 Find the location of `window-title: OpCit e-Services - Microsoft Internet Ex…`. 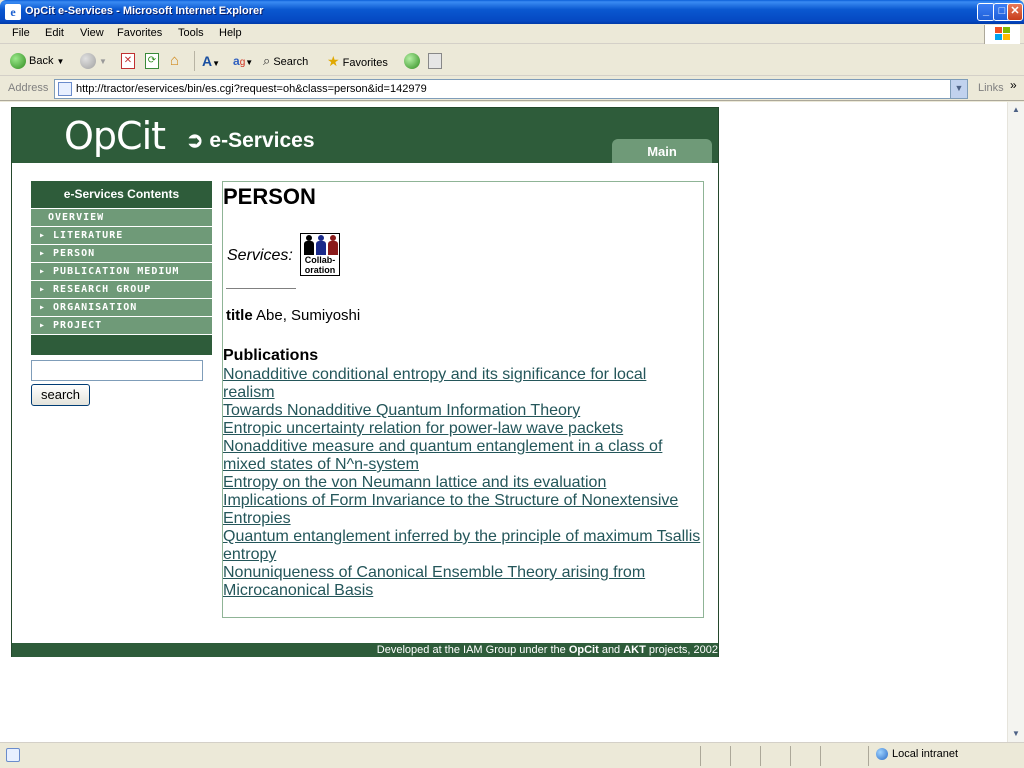

window-title: OpCit e-Services - Microsoft Internet Ex… is located at coordinates (144, 11).